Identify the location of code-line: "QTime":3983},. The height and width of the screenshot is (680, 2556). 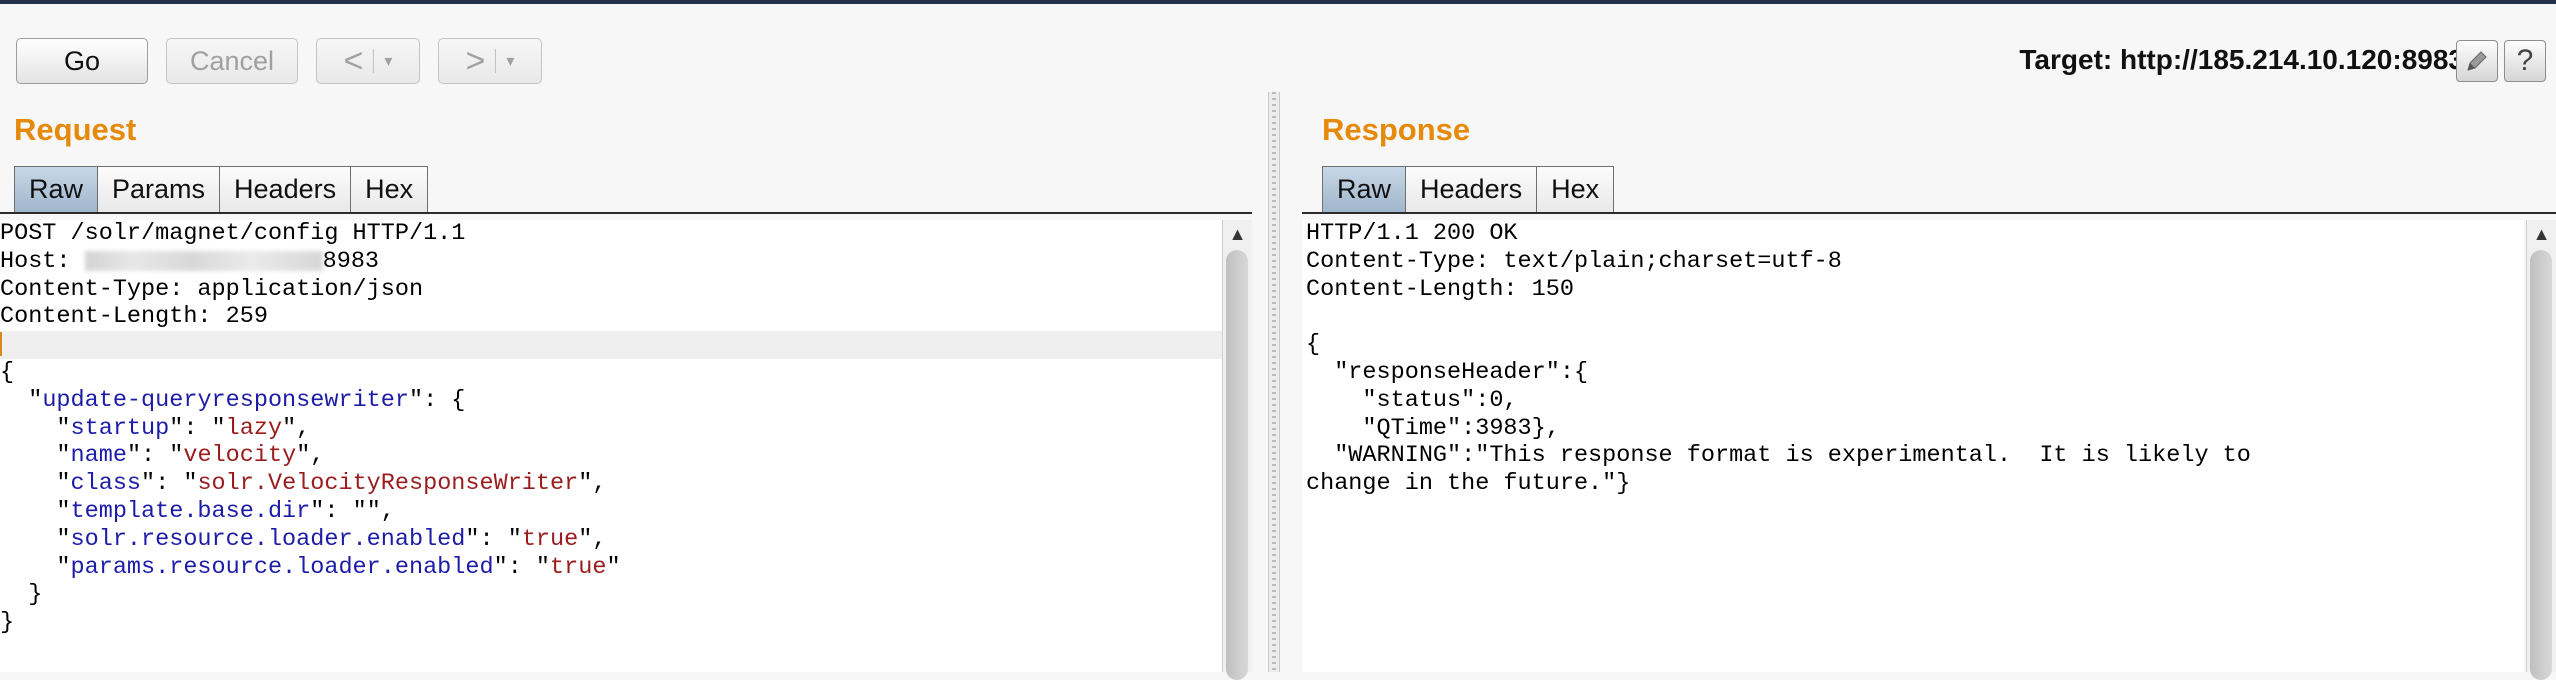
(1433, 428).